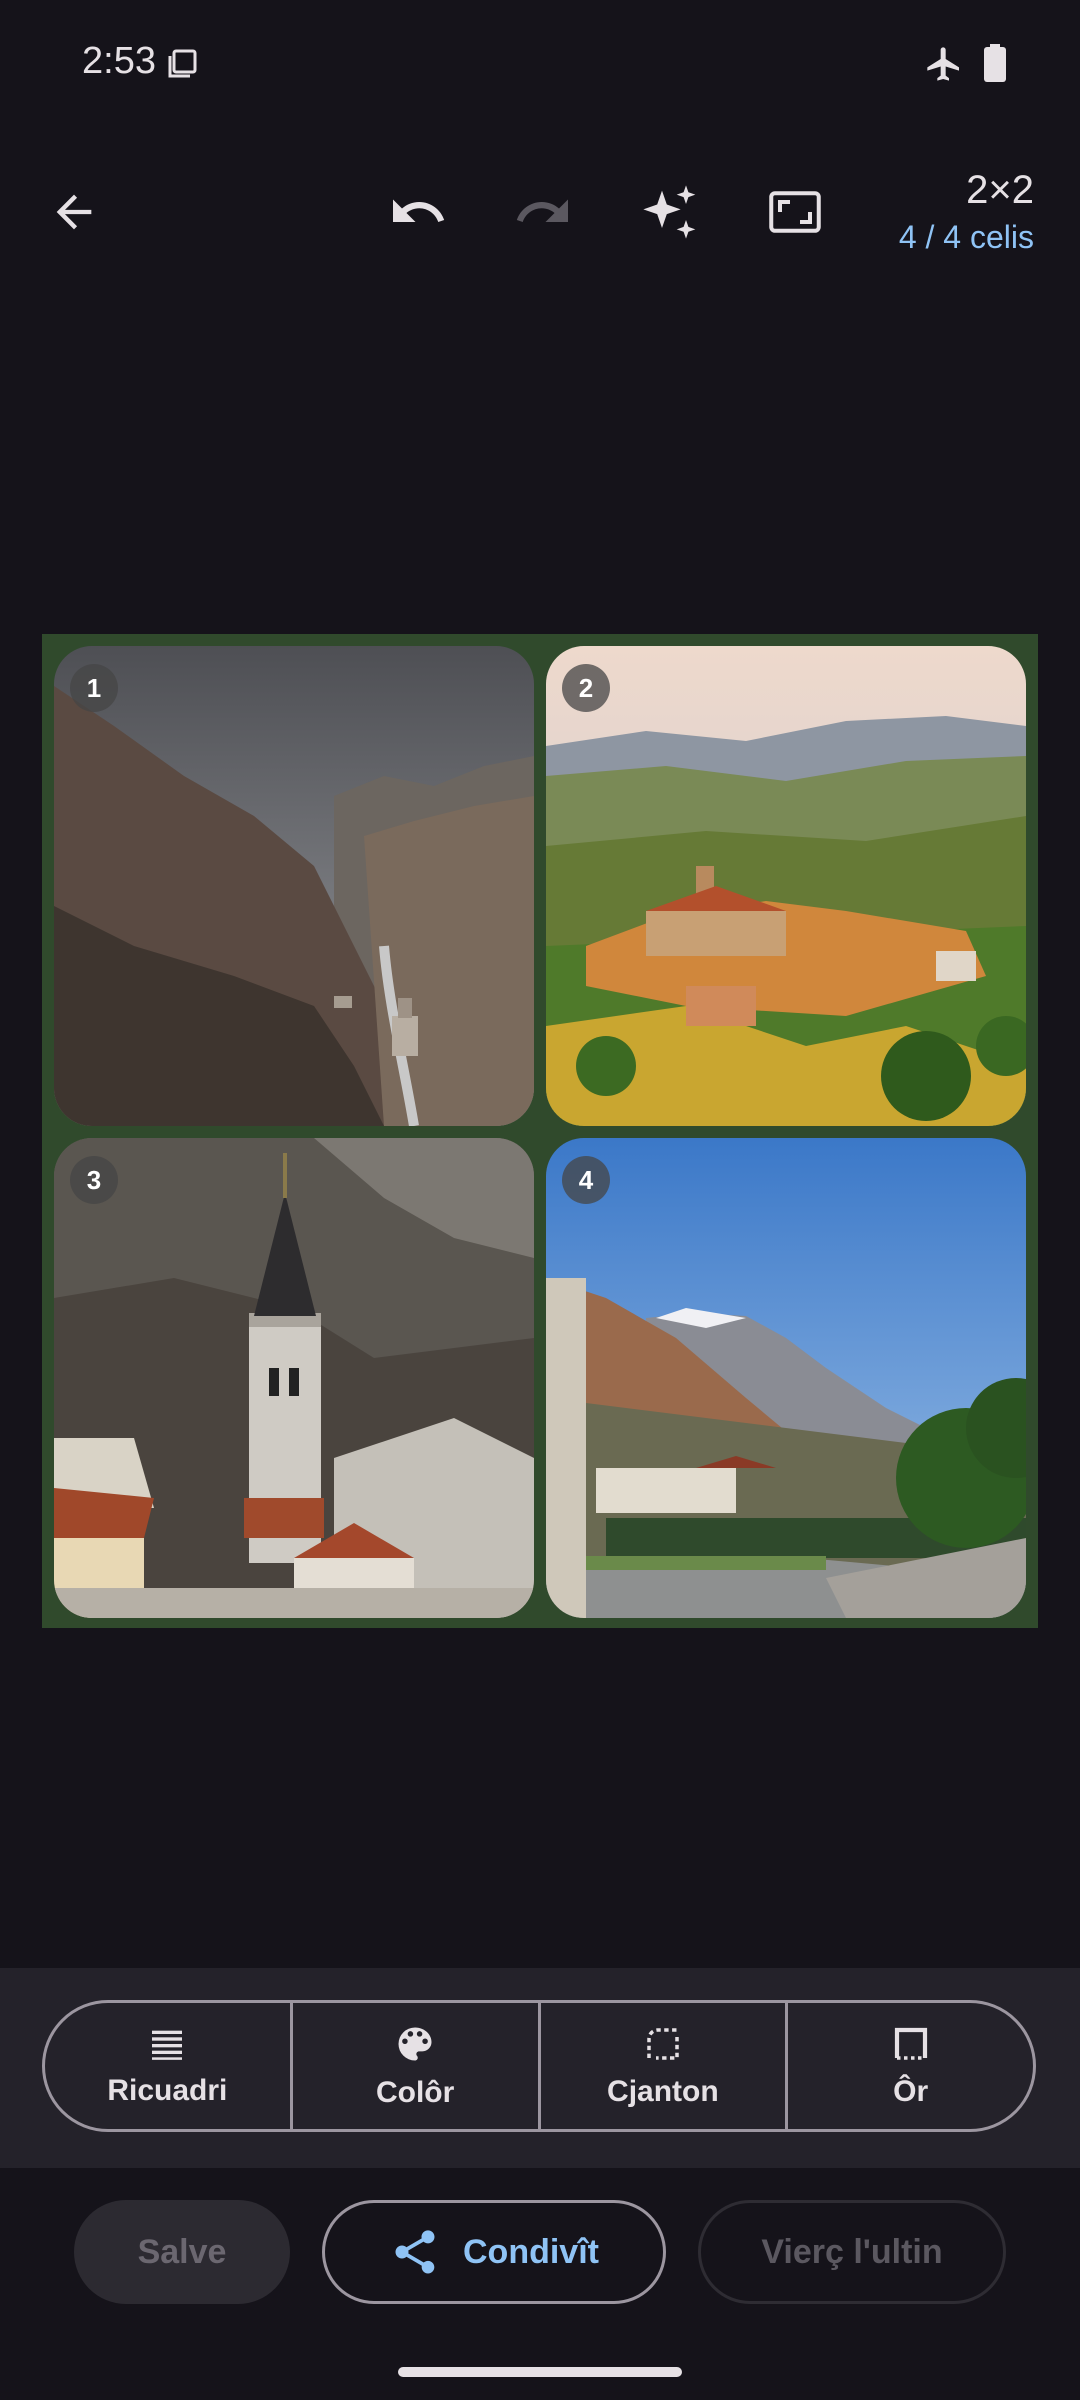  Describe the element at coordinates (415, 2044) in the screenshot. I see `palette-icon` at that location.